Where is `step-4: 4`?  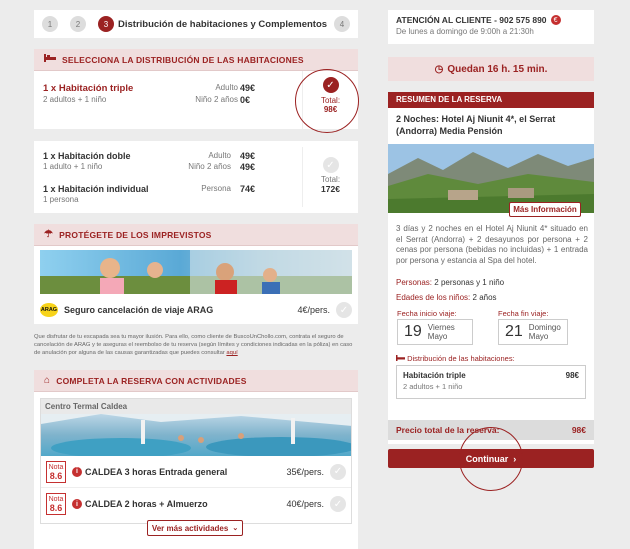
step-4: 4 is located at coordinates (342, 24).